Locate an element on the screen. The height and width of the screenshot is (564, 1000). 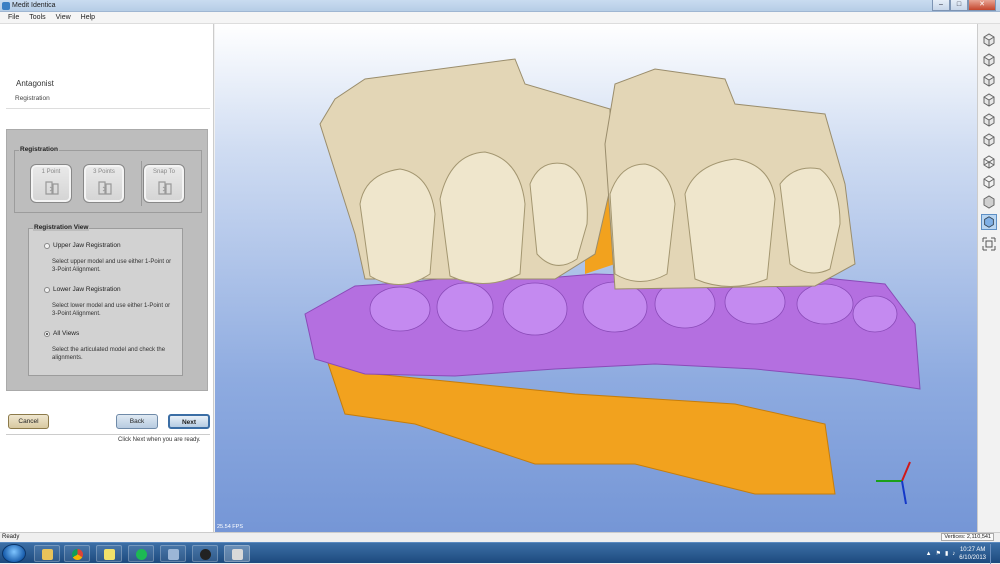
title-bar: Medit Identica – □ ✕ is located at coordinates (500, 6).